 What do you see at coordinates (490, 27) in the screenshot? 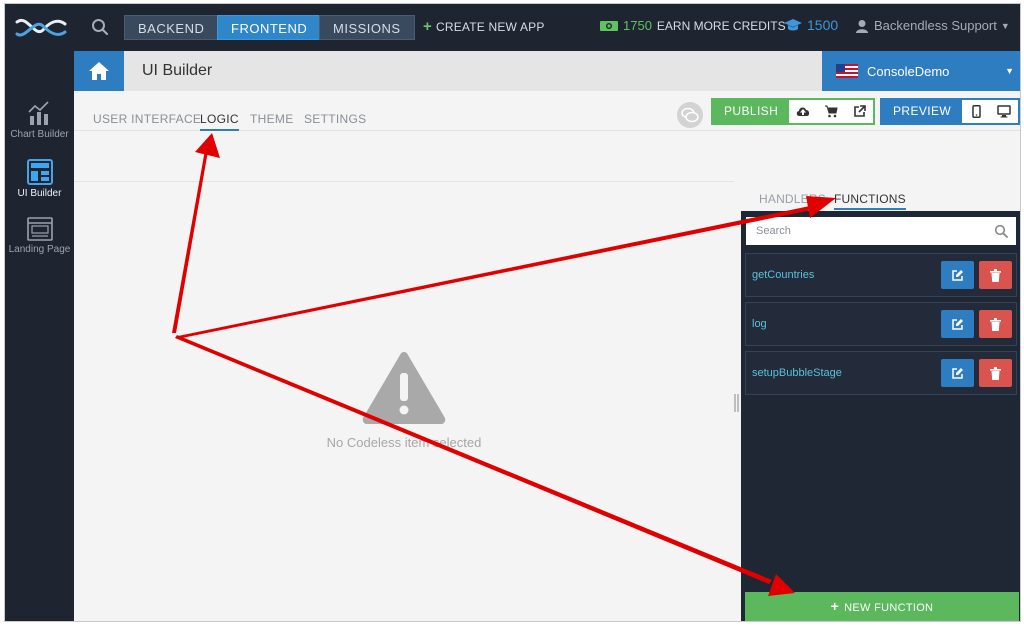
I see `create-app-label: CREATE NEW APP` at bounding box center [490, 27].